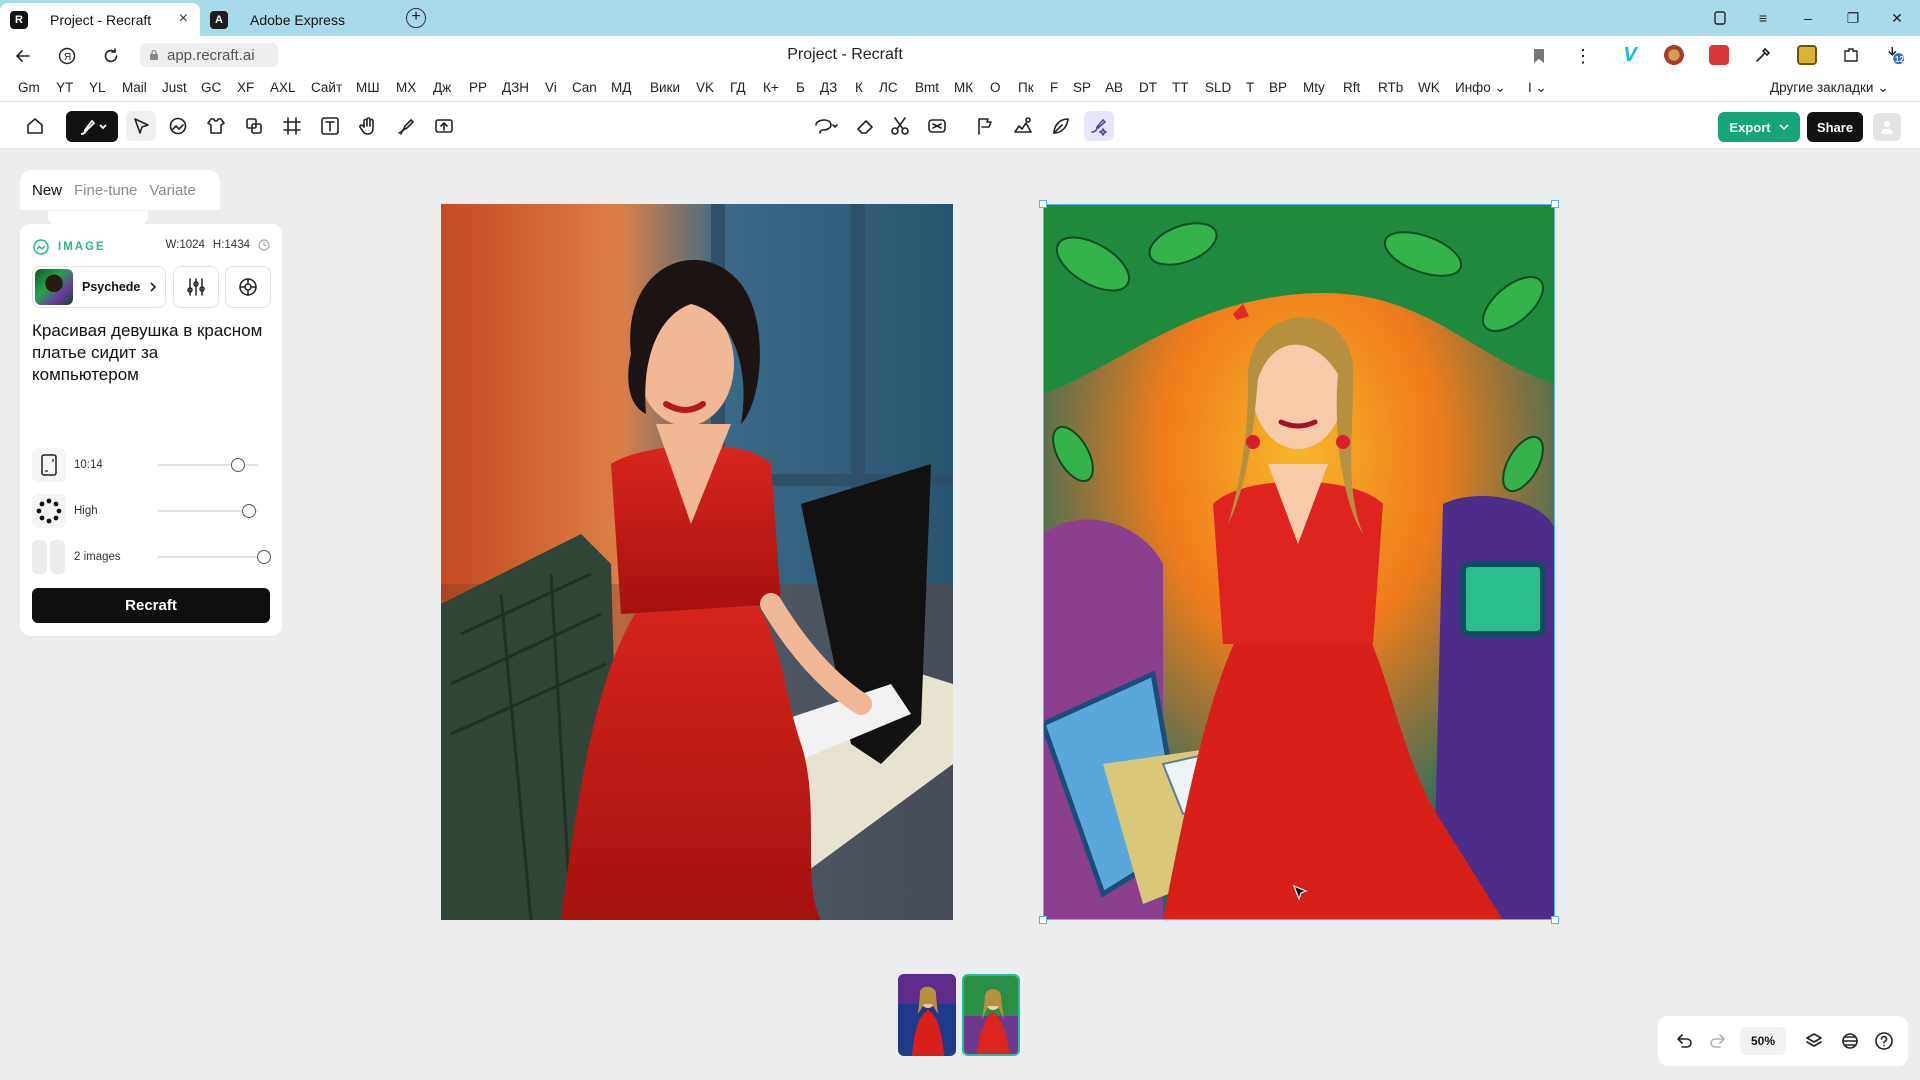  I want to click on bookmark-item: MX, so click(406, 87).